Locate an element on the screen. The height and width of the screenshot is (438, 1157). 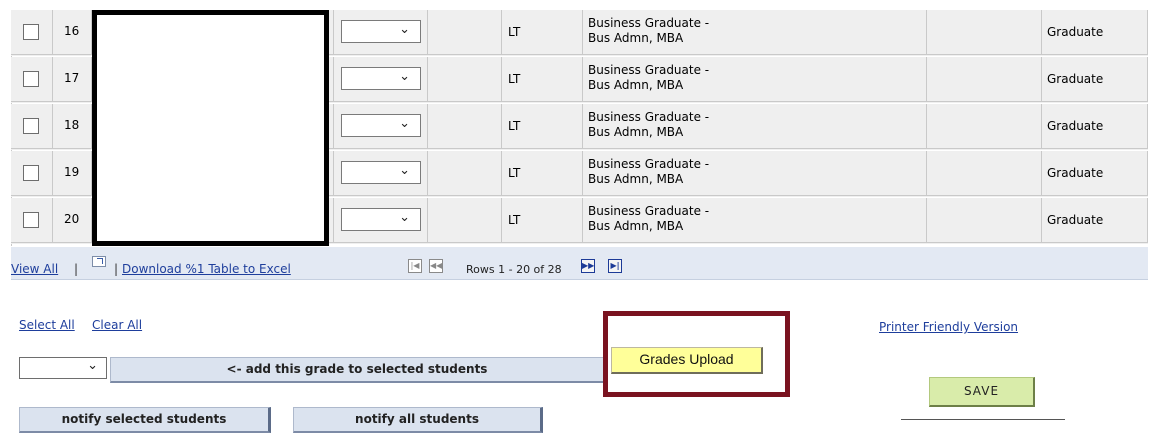
notify-all-button: notify all students is located at coordinates (418, 420).